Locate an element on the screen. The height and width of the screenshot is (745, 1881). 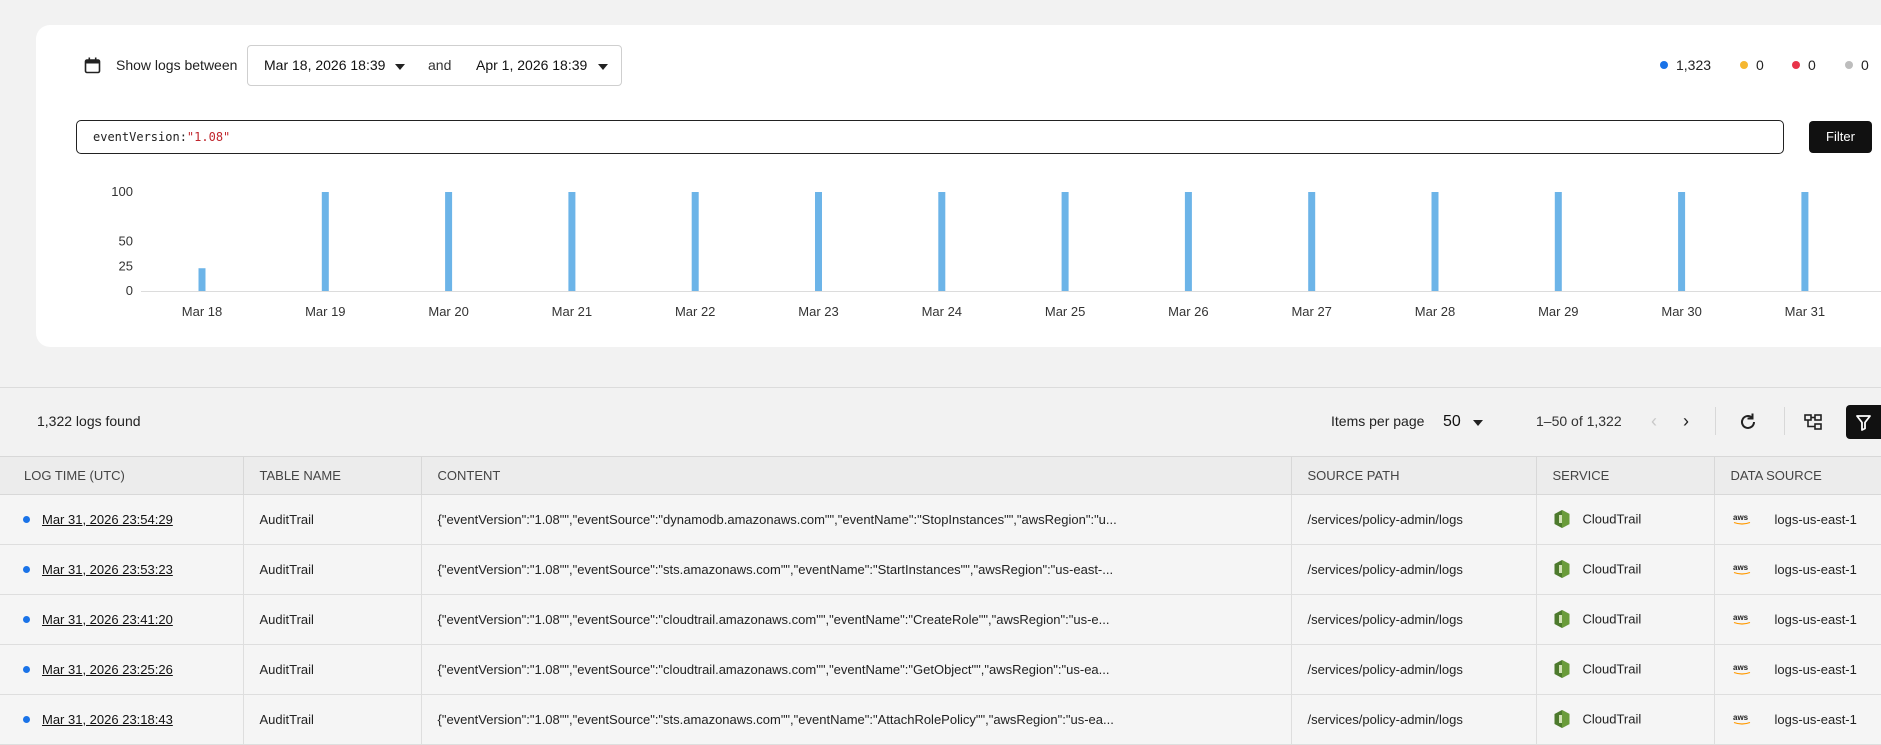
log-time-link: Mar 31, 2026 23:53:23 is located at coordinates (107, 569).